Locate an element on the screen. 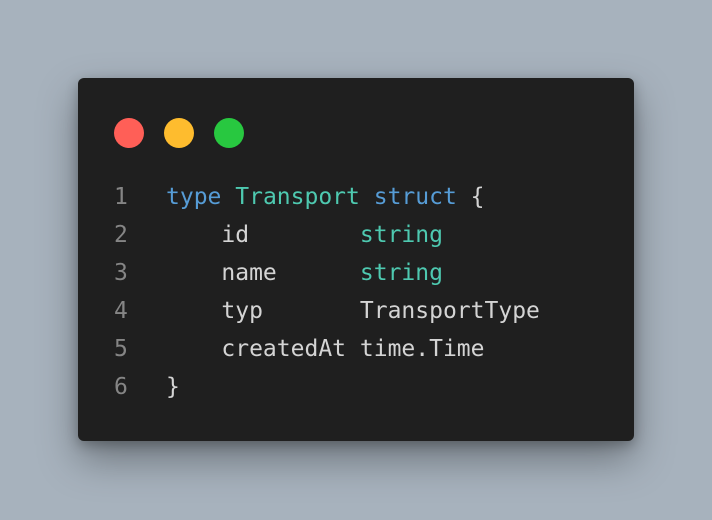 The width and height of the screenshot is (712, 520). code-line: 4 typ TransportType is located at coordinates (327, 311).